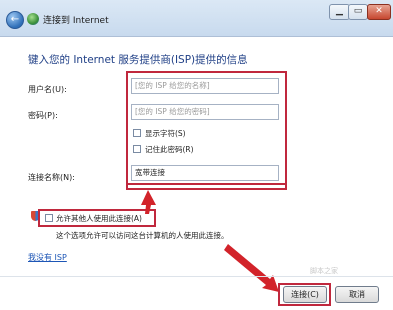 The height and width of the screenshot is (310, 393). Describe the element at coordinates (148, 202) in the screenshot. I see `arrow-up-icon` at that location.